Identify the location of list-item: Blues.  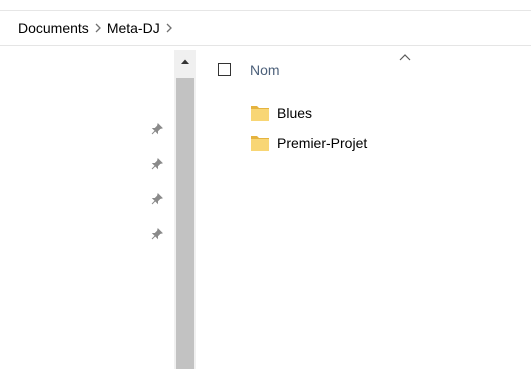
(281, 113).